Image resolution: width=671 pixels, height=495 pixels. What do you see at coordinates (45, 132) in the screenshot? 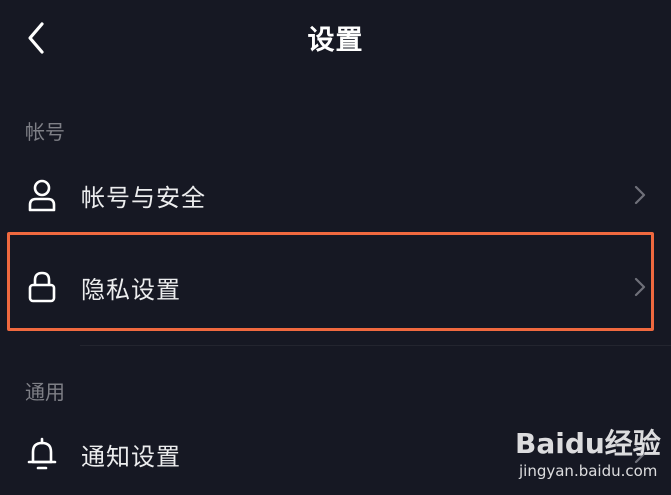
I see `section-label-account: 帐号` at bounding box center [45, 132].